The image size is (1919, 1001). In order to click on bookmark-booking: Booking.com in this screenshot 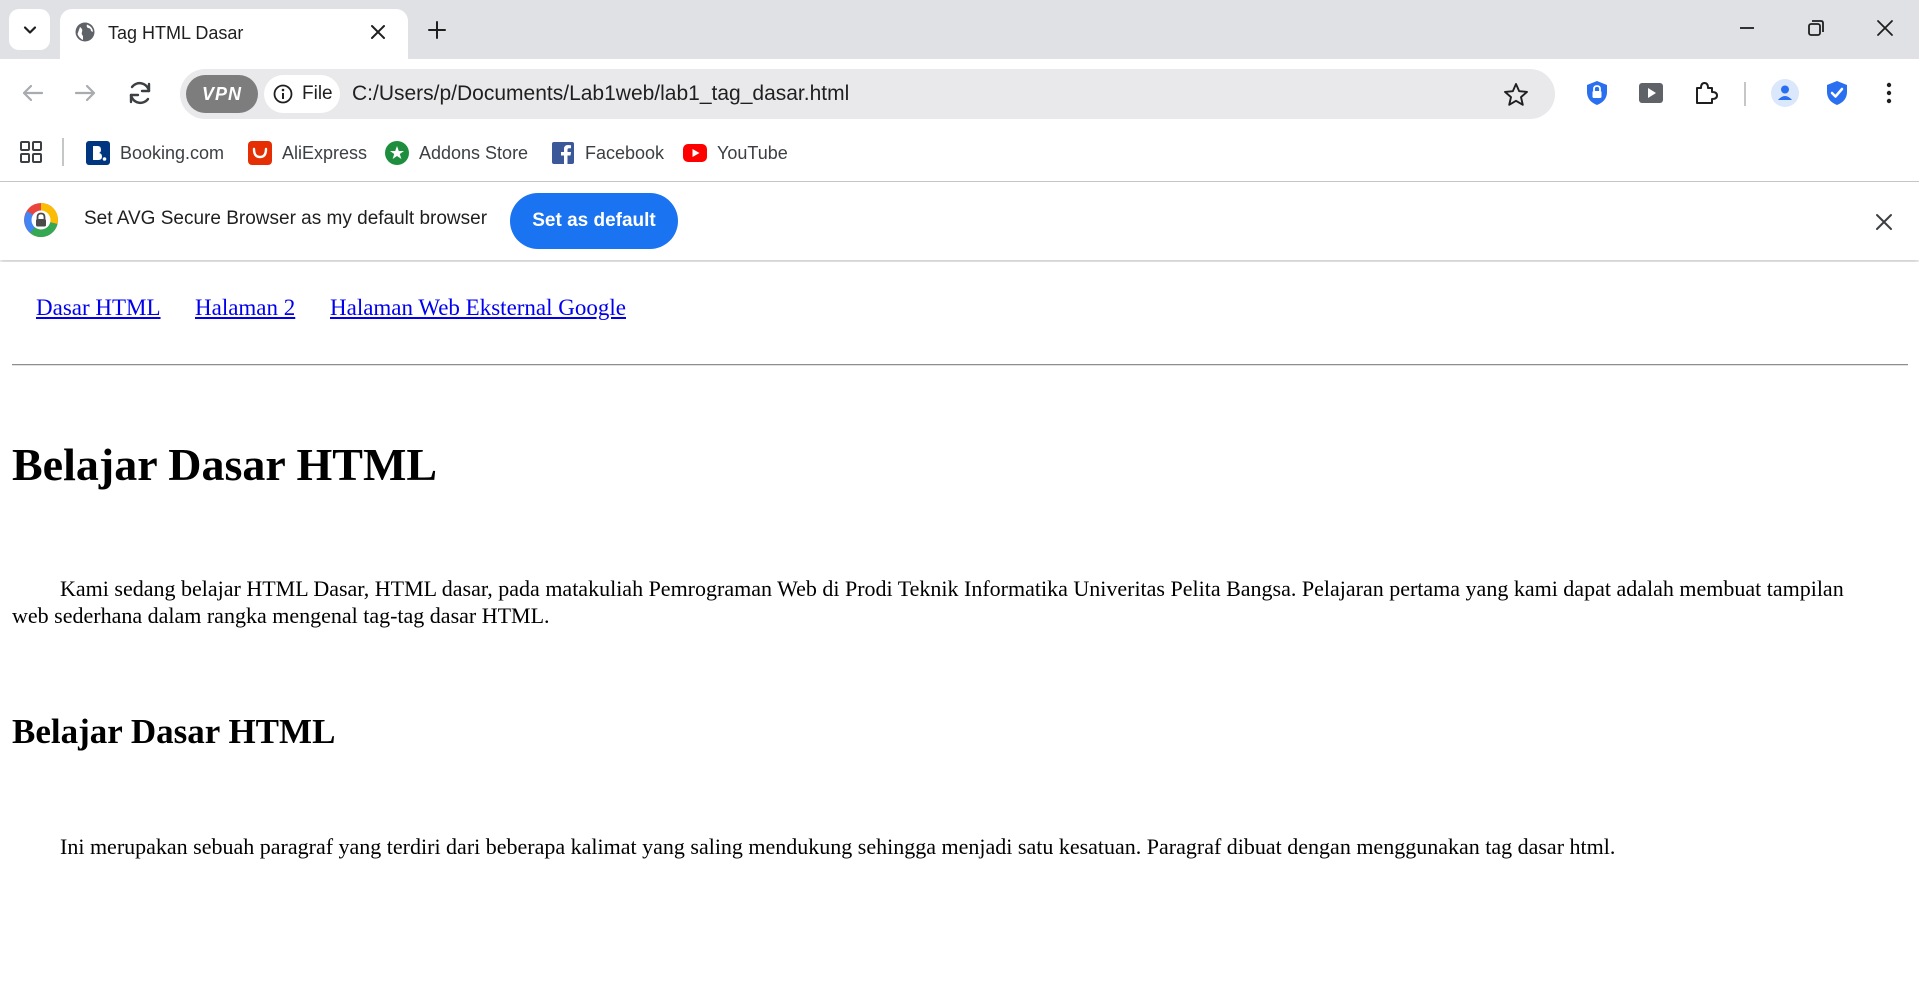, I will do `click(155, 153)`.